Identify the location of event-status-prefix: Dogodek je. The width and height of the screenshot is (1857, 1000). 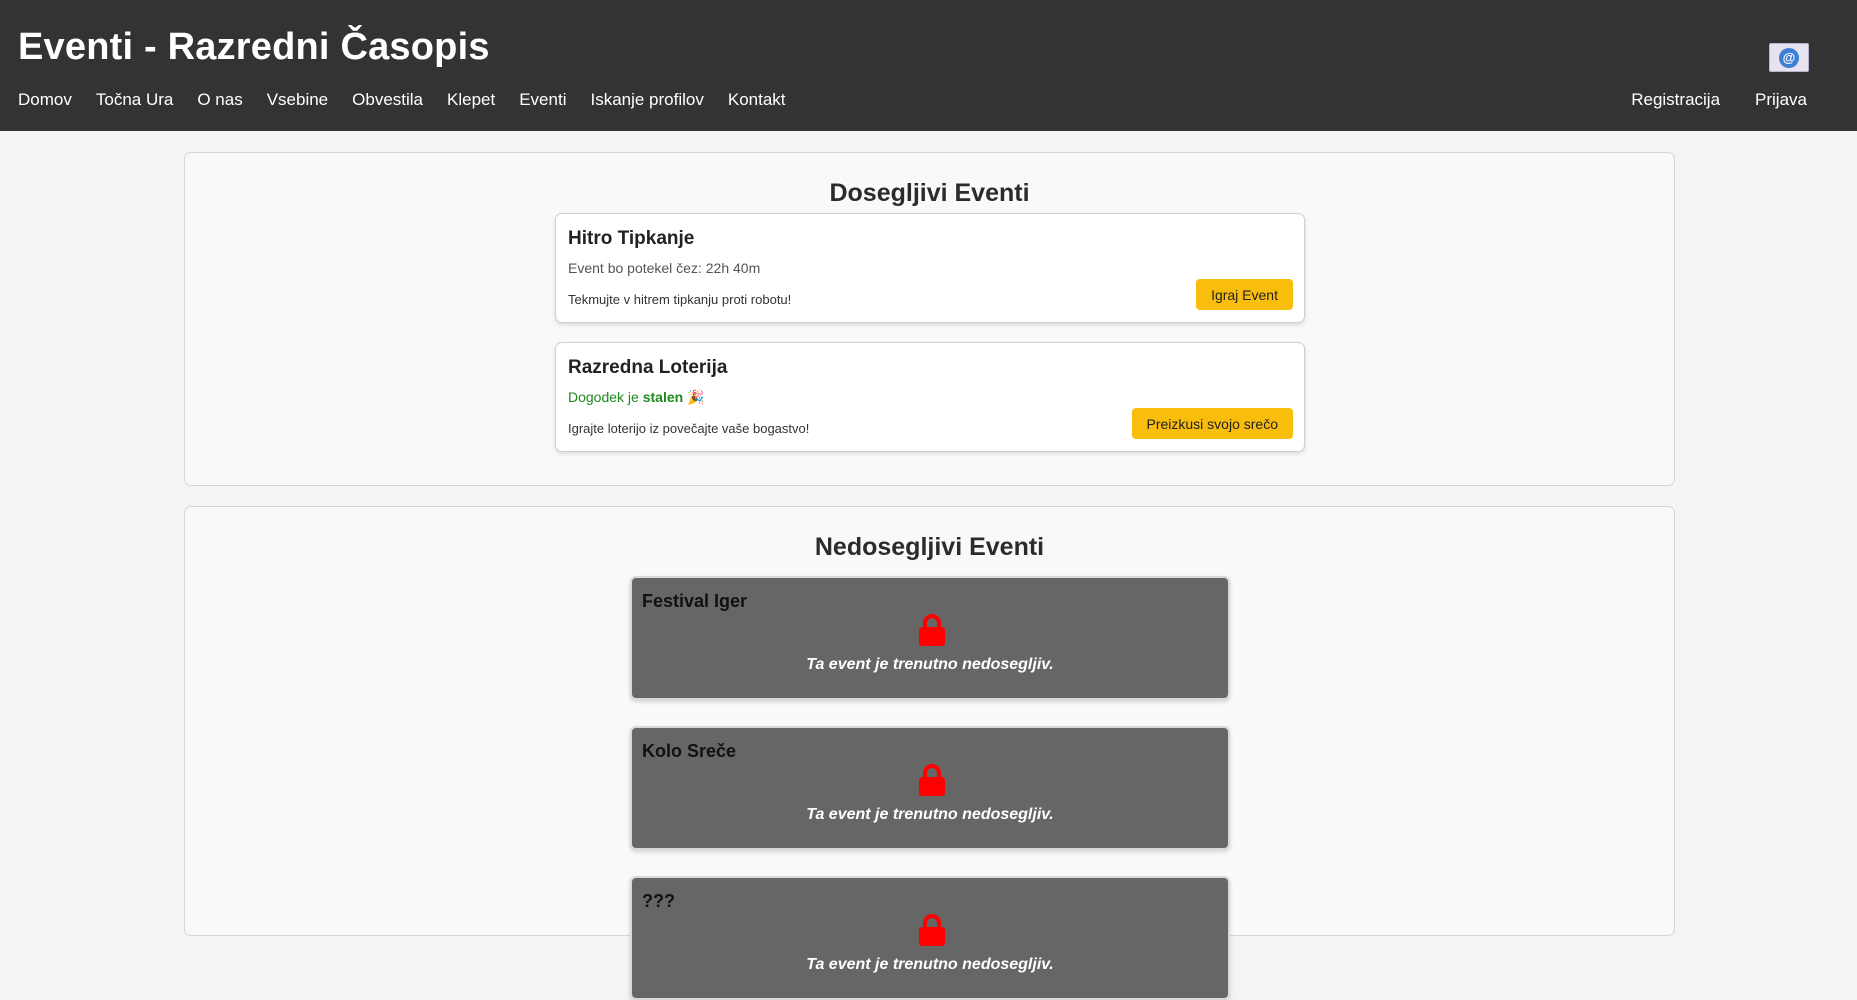
(605, 397).